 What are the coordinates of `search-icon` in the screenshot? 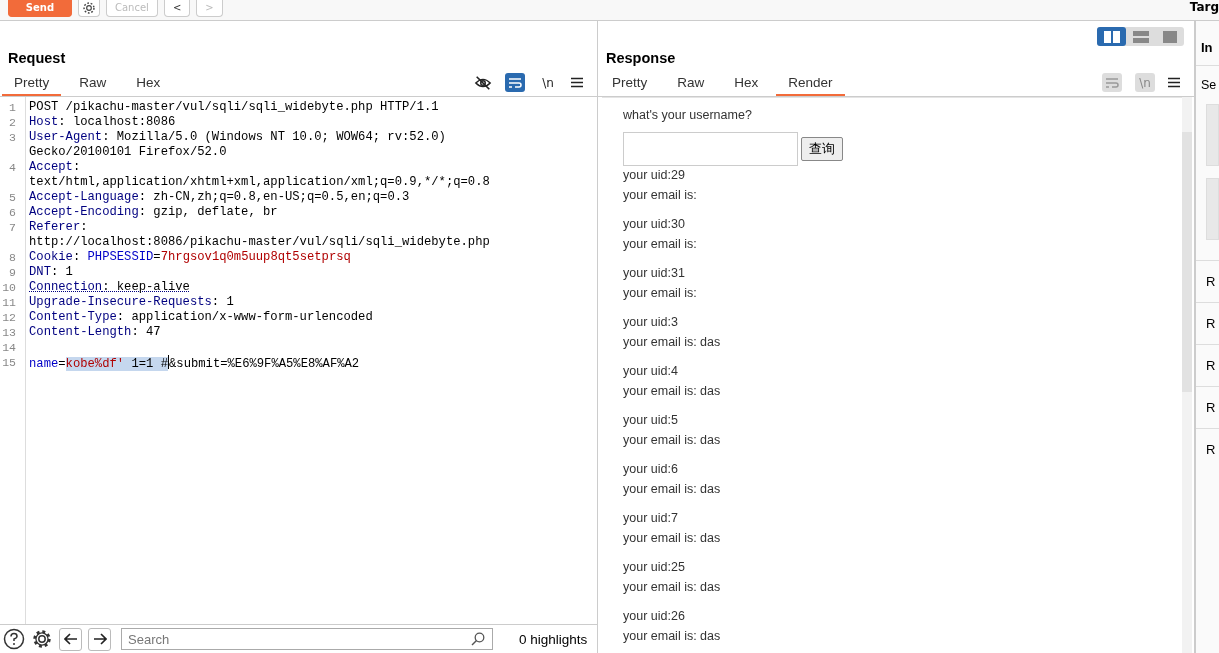 It's located at (478, 639).